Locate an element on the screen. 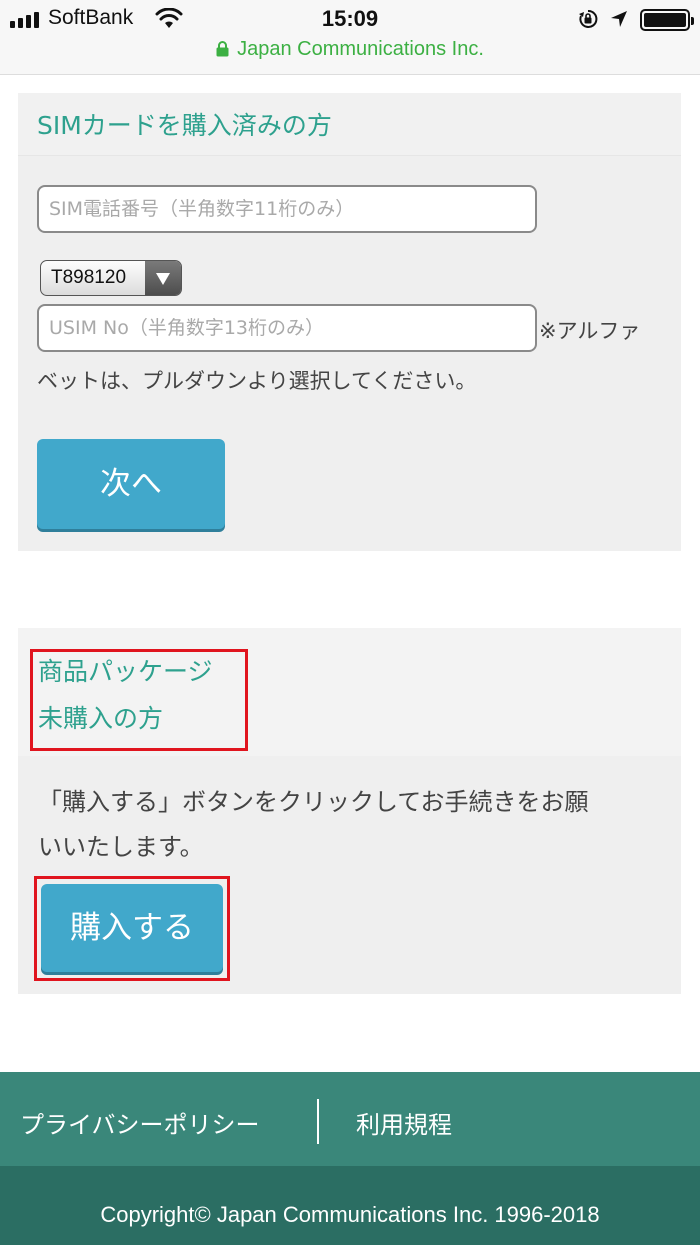 The image size is (700, 1245). buy-button: 購入する is located at coordinates (132, 928).